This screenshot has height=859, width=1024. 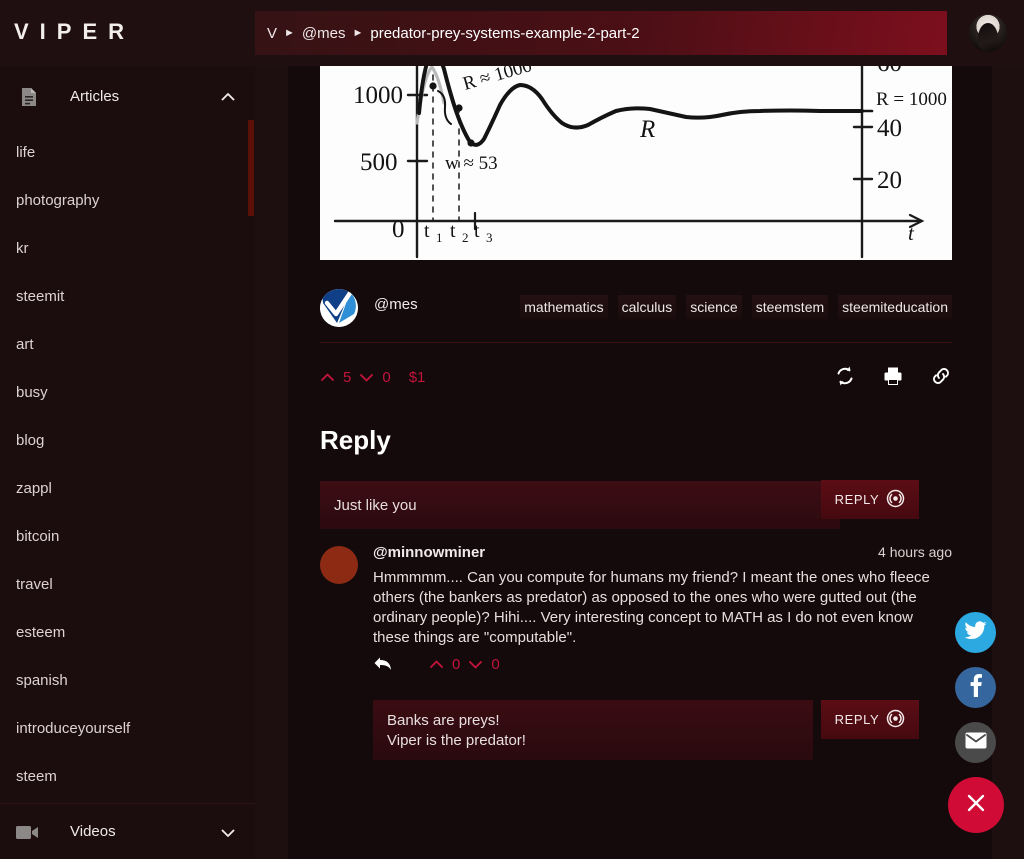 I want to click on email-icon, so click(x=976, y=743).